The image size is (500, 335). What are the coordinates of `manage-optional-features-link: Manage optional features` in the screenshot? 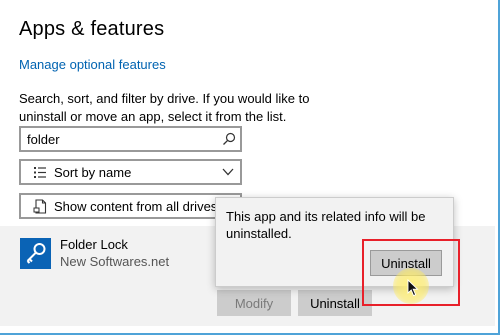 It's located at (92, 64).